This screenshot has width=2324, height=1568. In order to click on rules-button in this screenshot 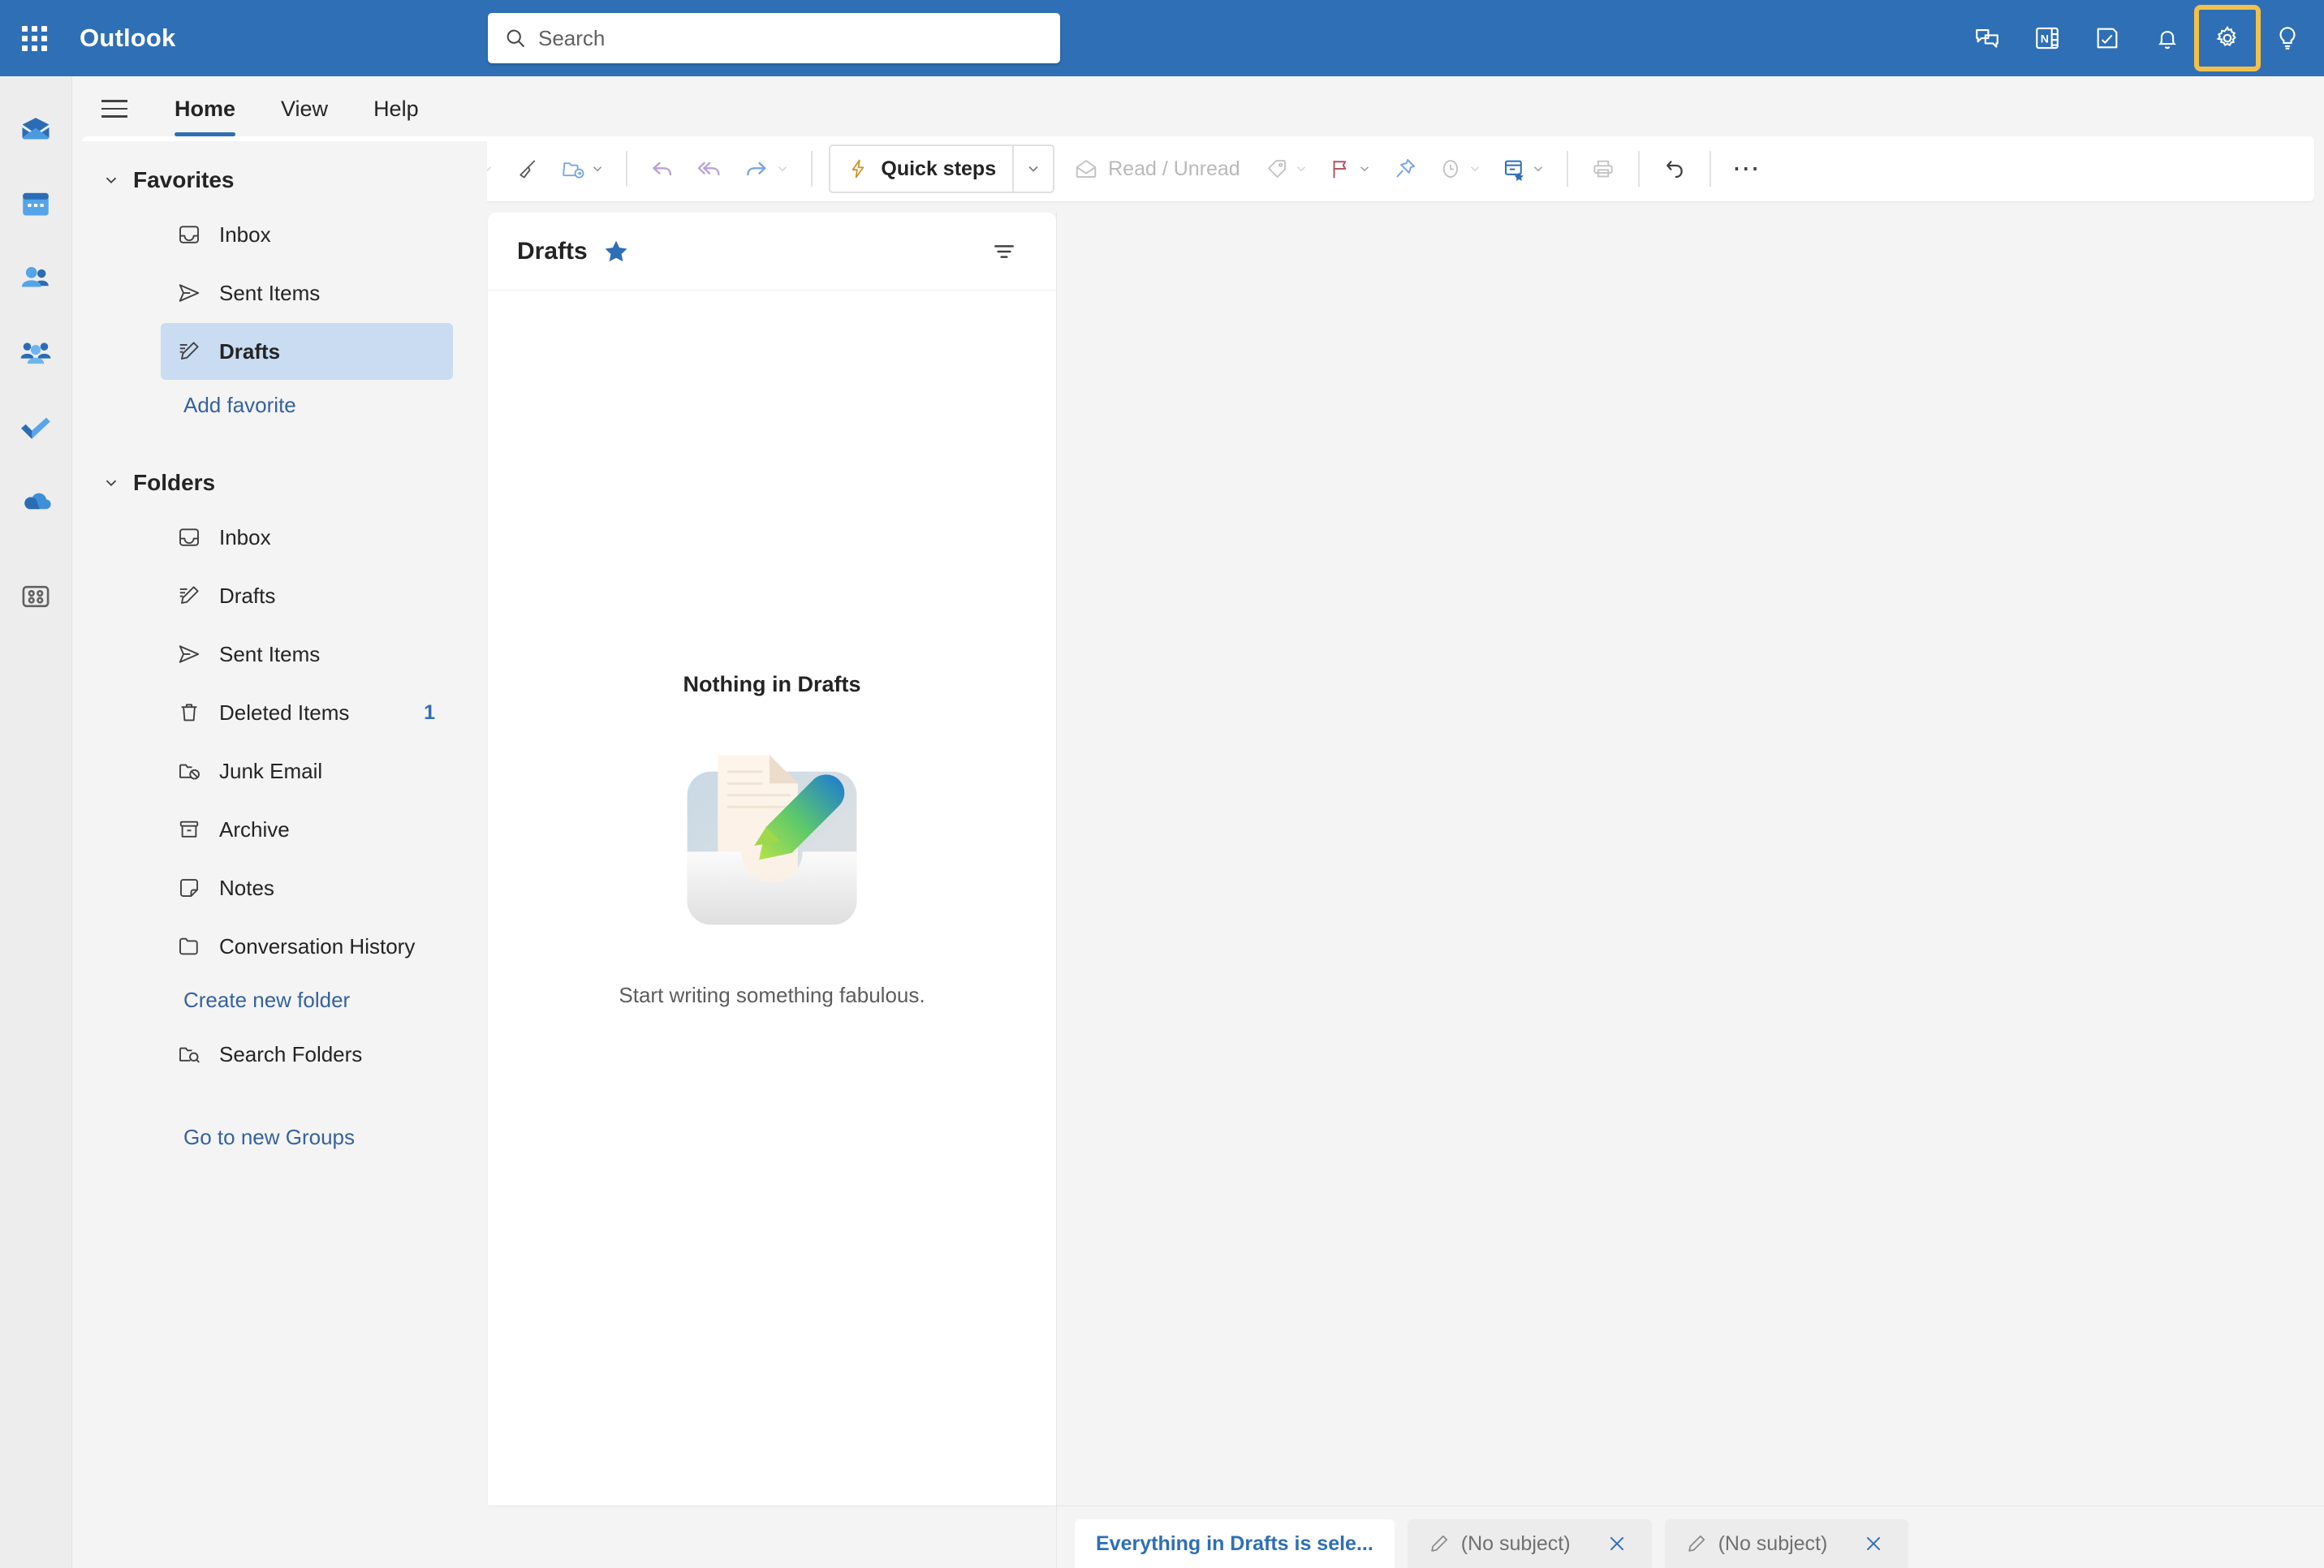, I will do `click(1523, 169)`.